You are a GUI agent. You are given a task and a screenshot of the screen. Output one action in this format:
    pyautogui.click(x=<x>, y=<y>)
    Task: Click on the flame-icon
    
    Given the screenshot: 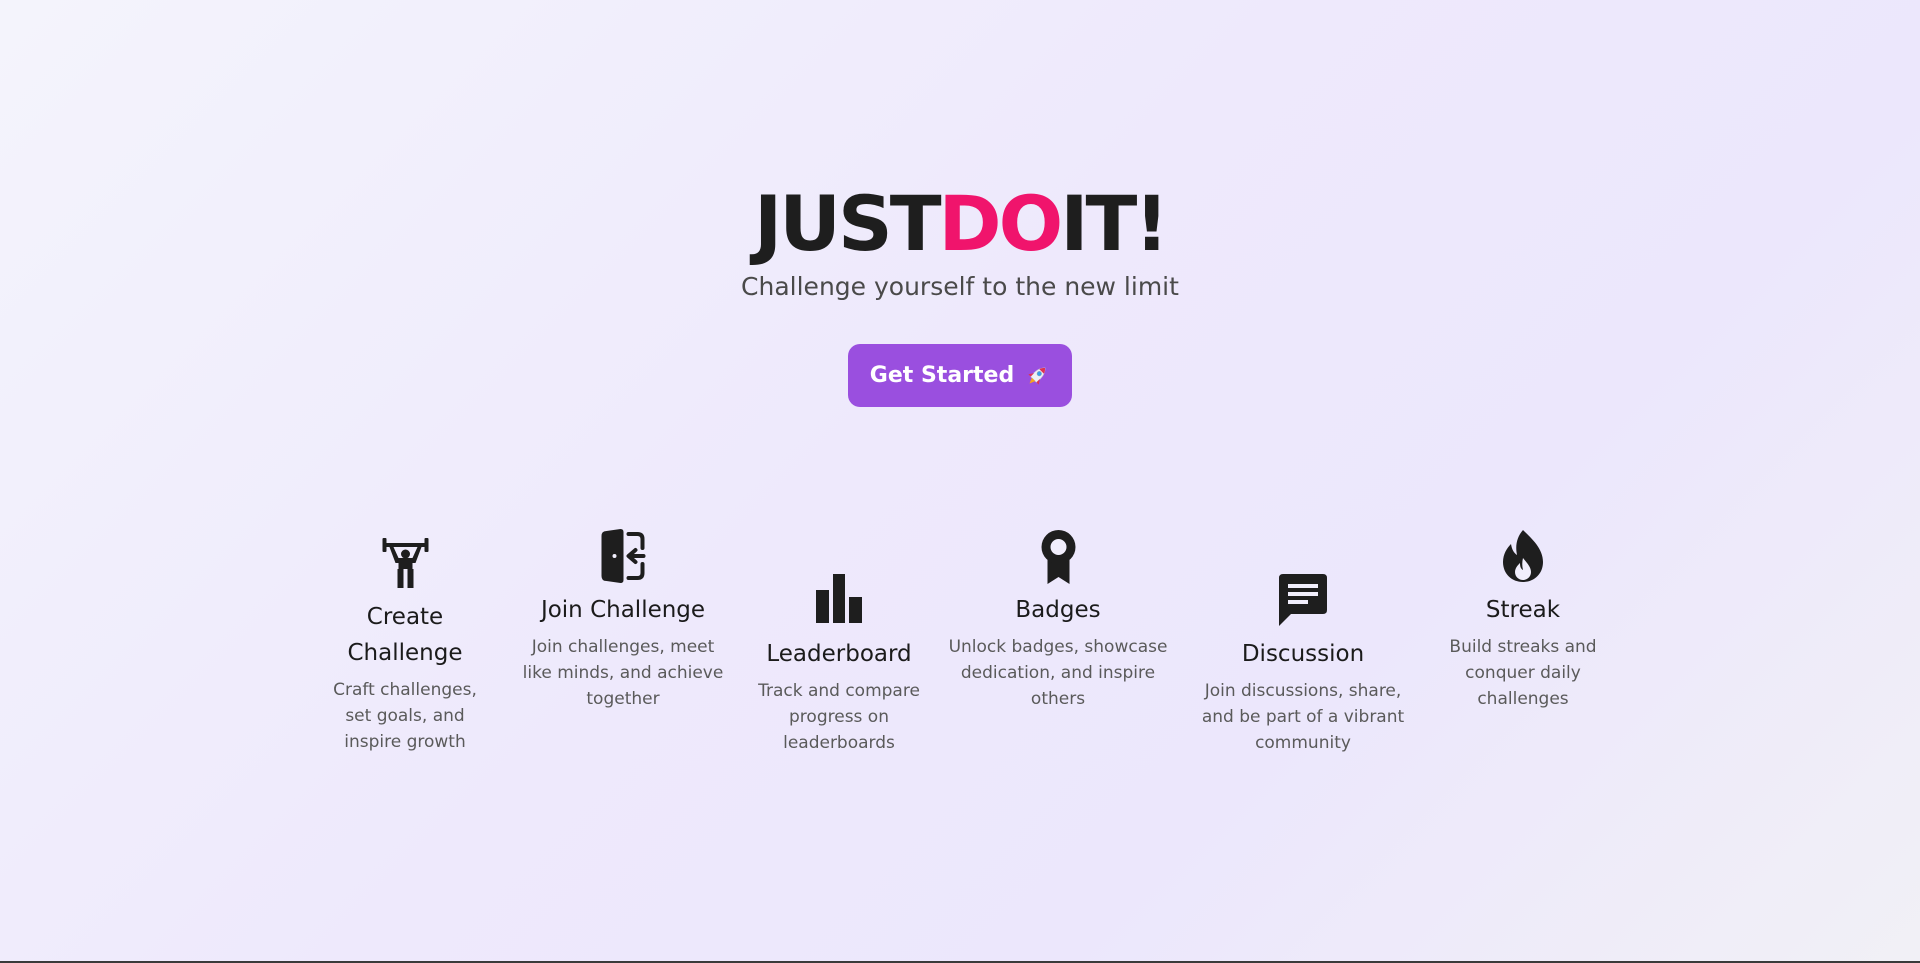 What is the action you would take?
    pyautogui.click(x=1523, y=556)
    